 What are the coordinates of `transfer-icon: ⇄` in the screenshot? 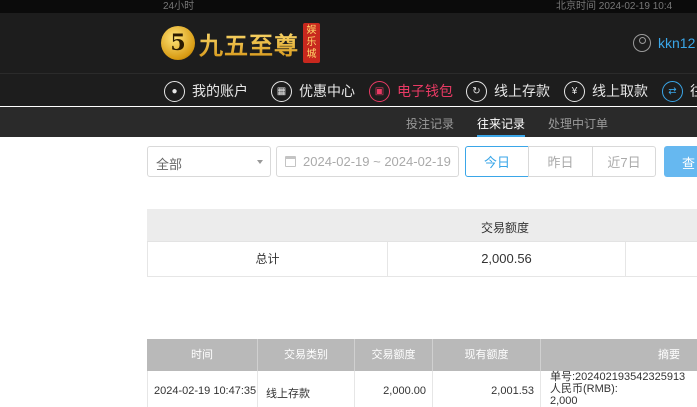 It's located at (672, 91).